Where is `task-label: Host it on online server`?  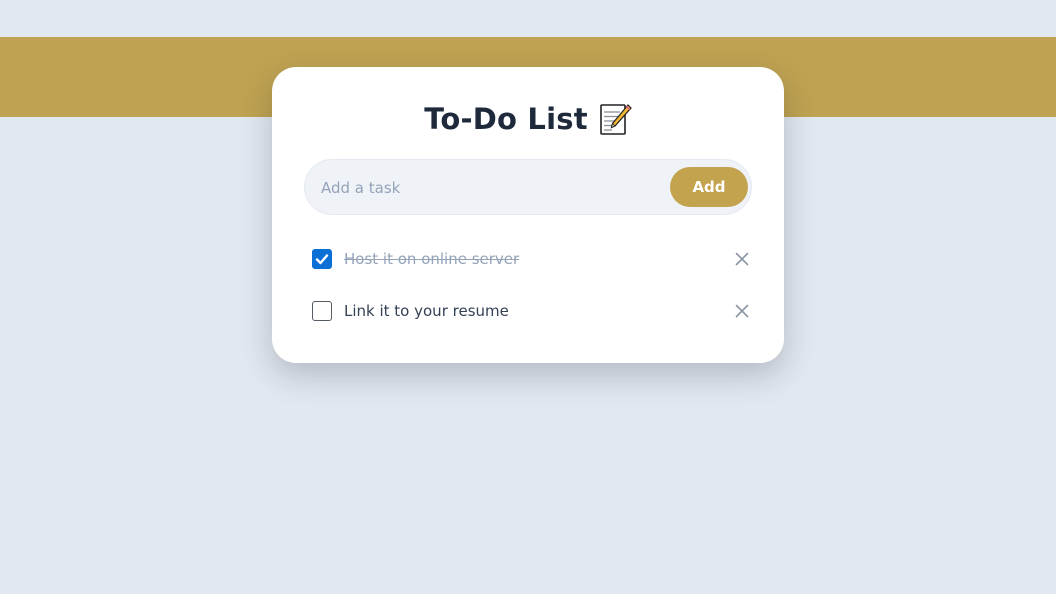
task-label: Host it on online server is located at coordinates (432, 259).